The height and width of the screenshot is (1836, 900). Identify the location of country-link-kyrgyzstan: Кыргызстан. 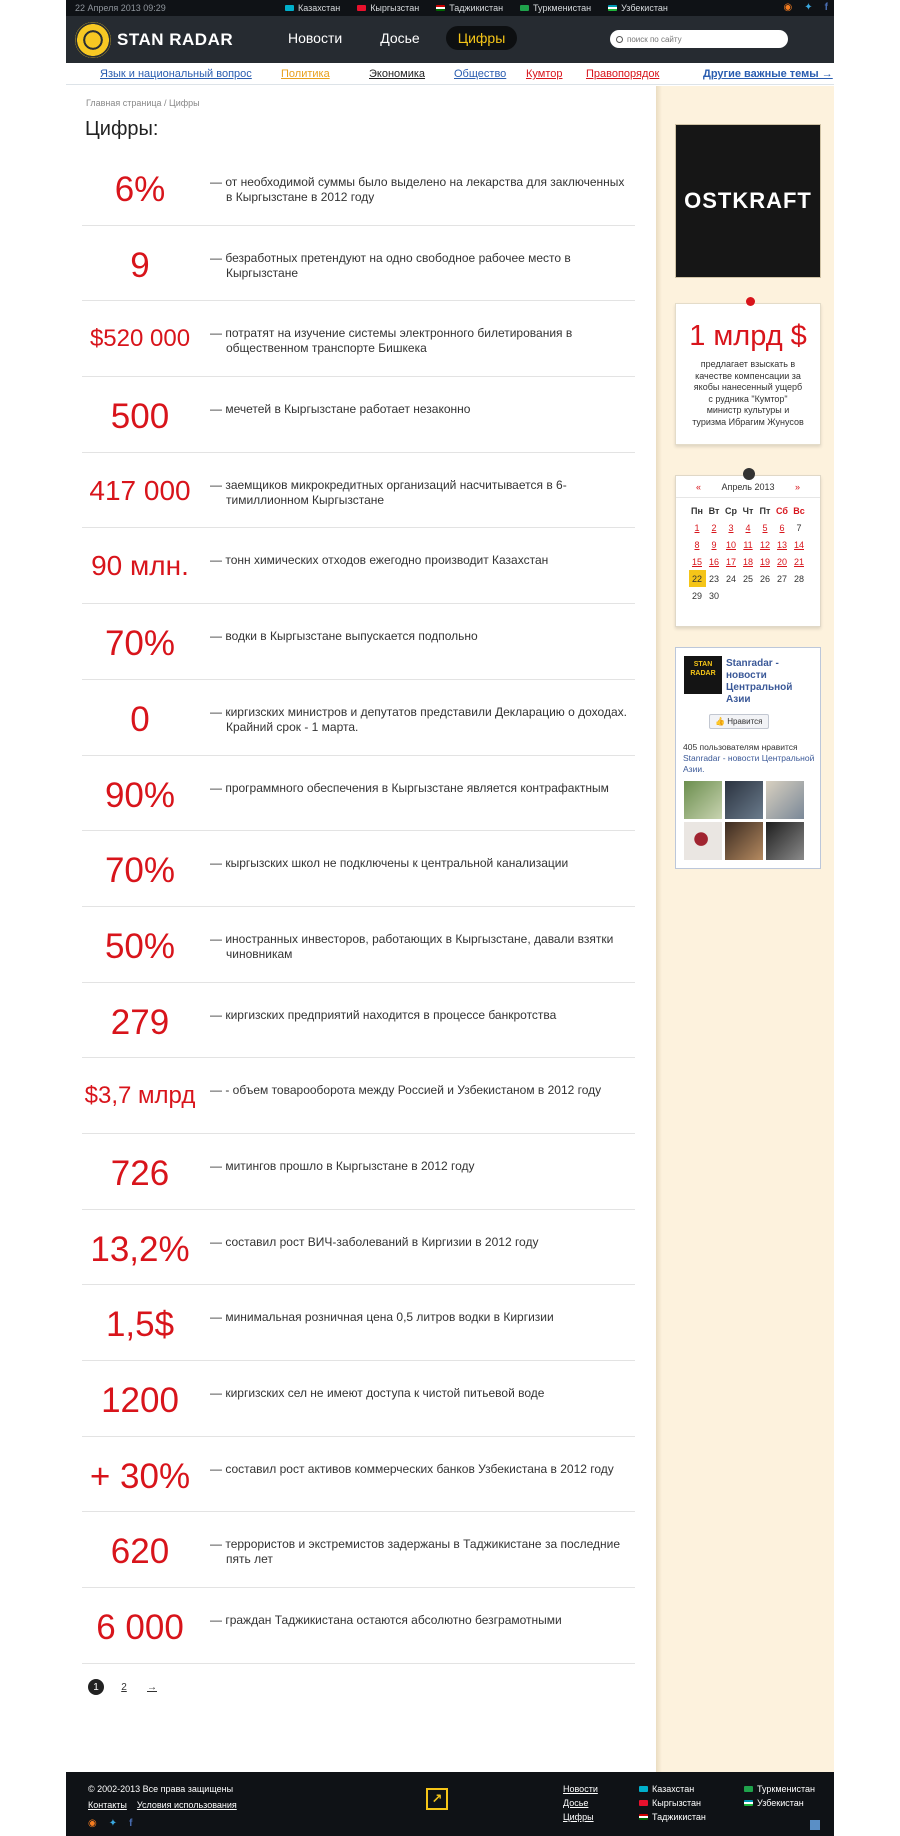
(388, 8).